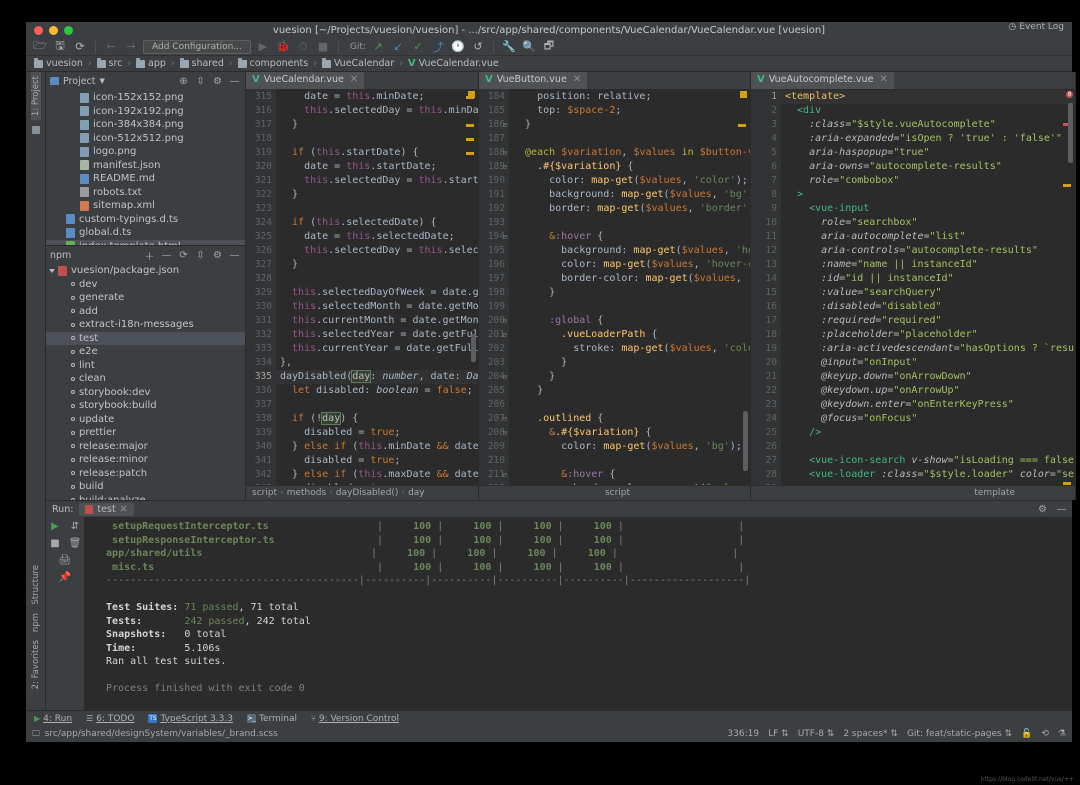 The height and width of the screenshot is (785, 1080). What do you see at coordinates (145, 460) in the screenshot?
I see `npm-script-item: release:minor` at bounding box center [145, 460].